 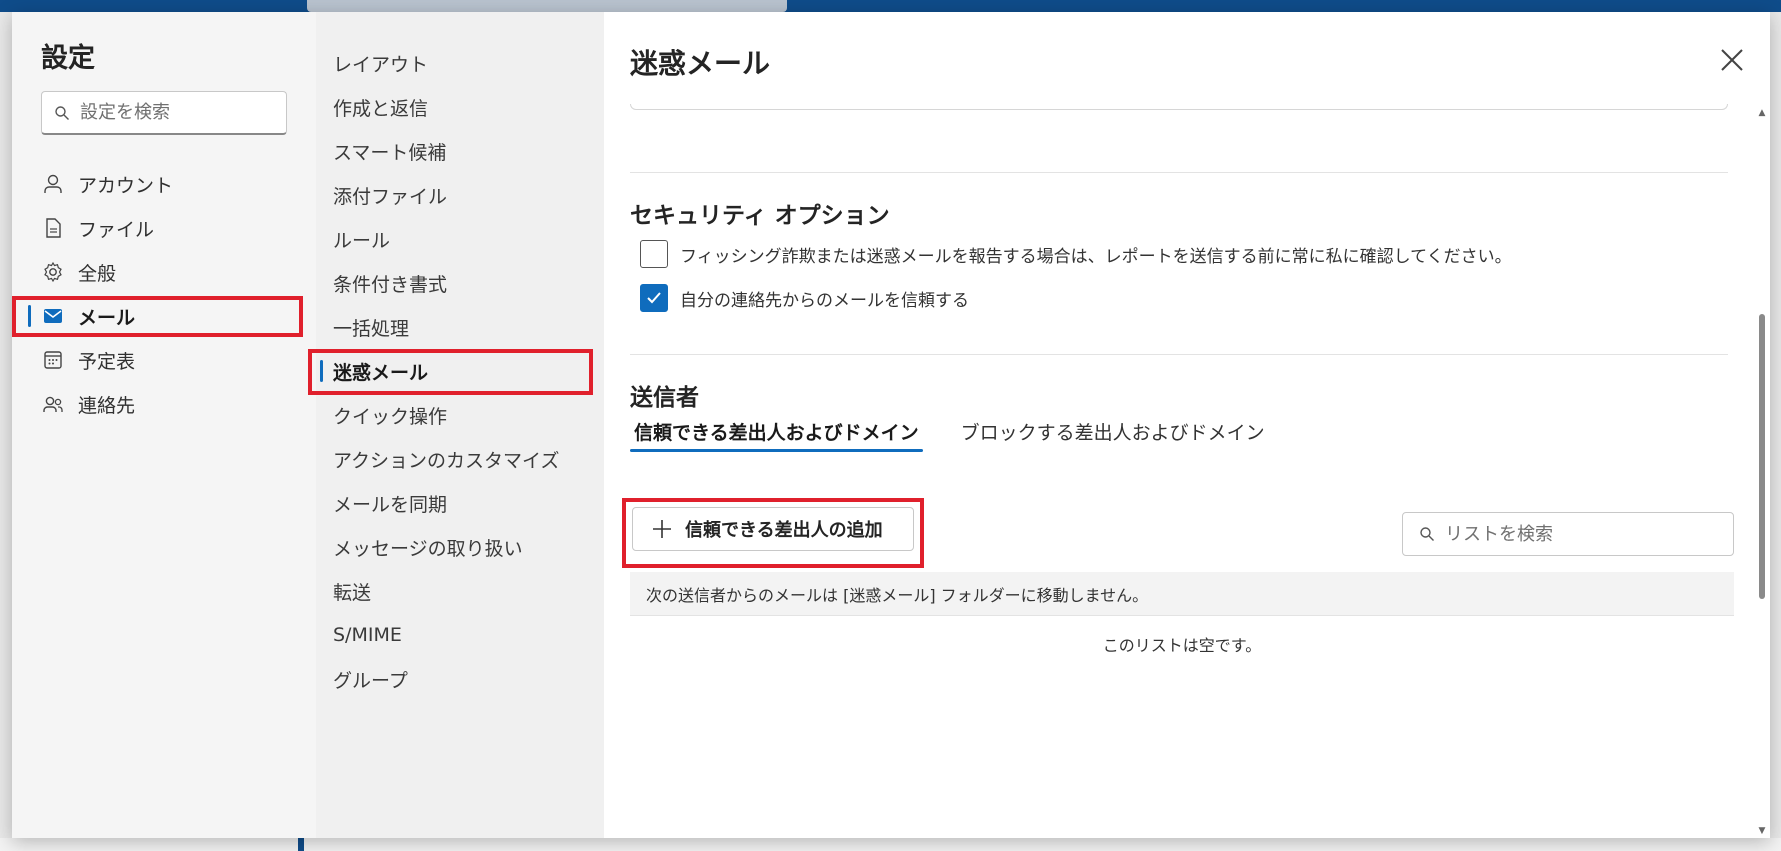 What do you see at coordinates (662, 529) in the screenshot?
I see `plus-icon` at bounding box center [662, 529].